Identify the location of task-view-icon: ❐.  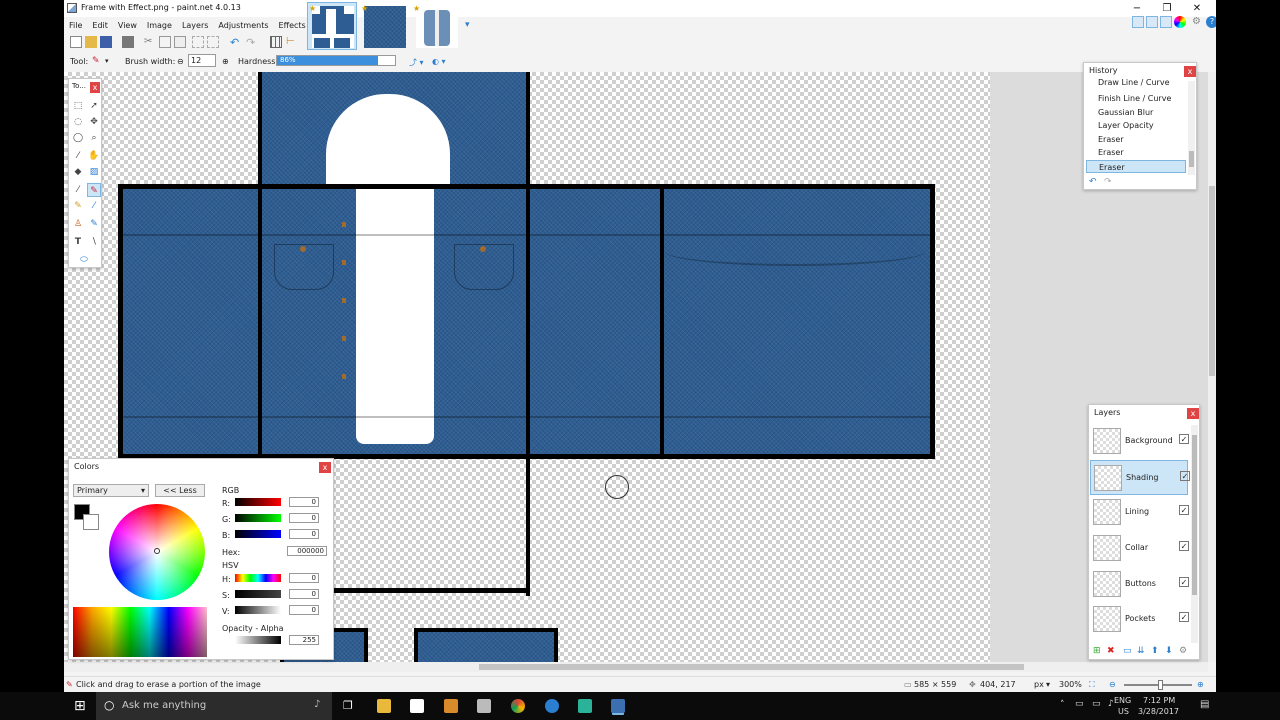
(348, 705).